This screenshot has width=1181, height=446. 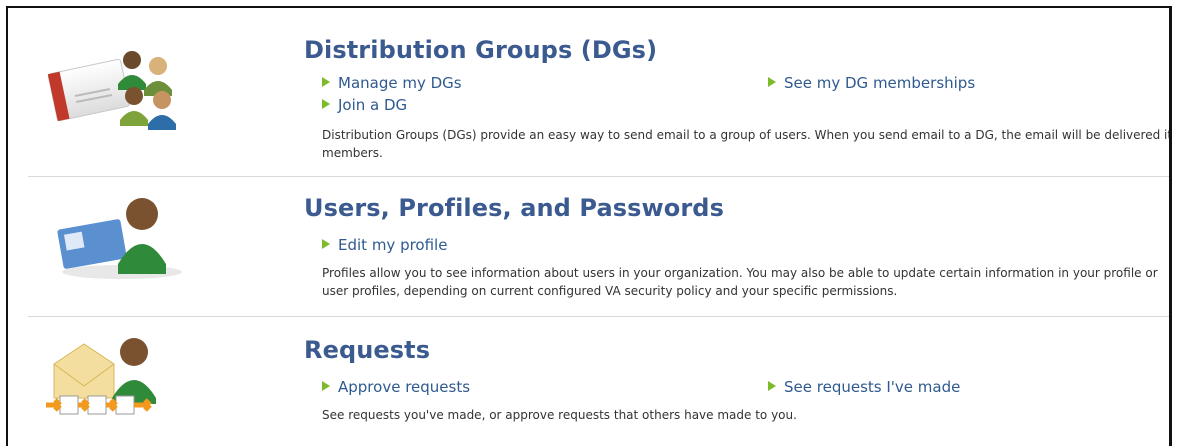 I want to click on section-title: Distribution Groups (DGs), so click(x=481, y=50).